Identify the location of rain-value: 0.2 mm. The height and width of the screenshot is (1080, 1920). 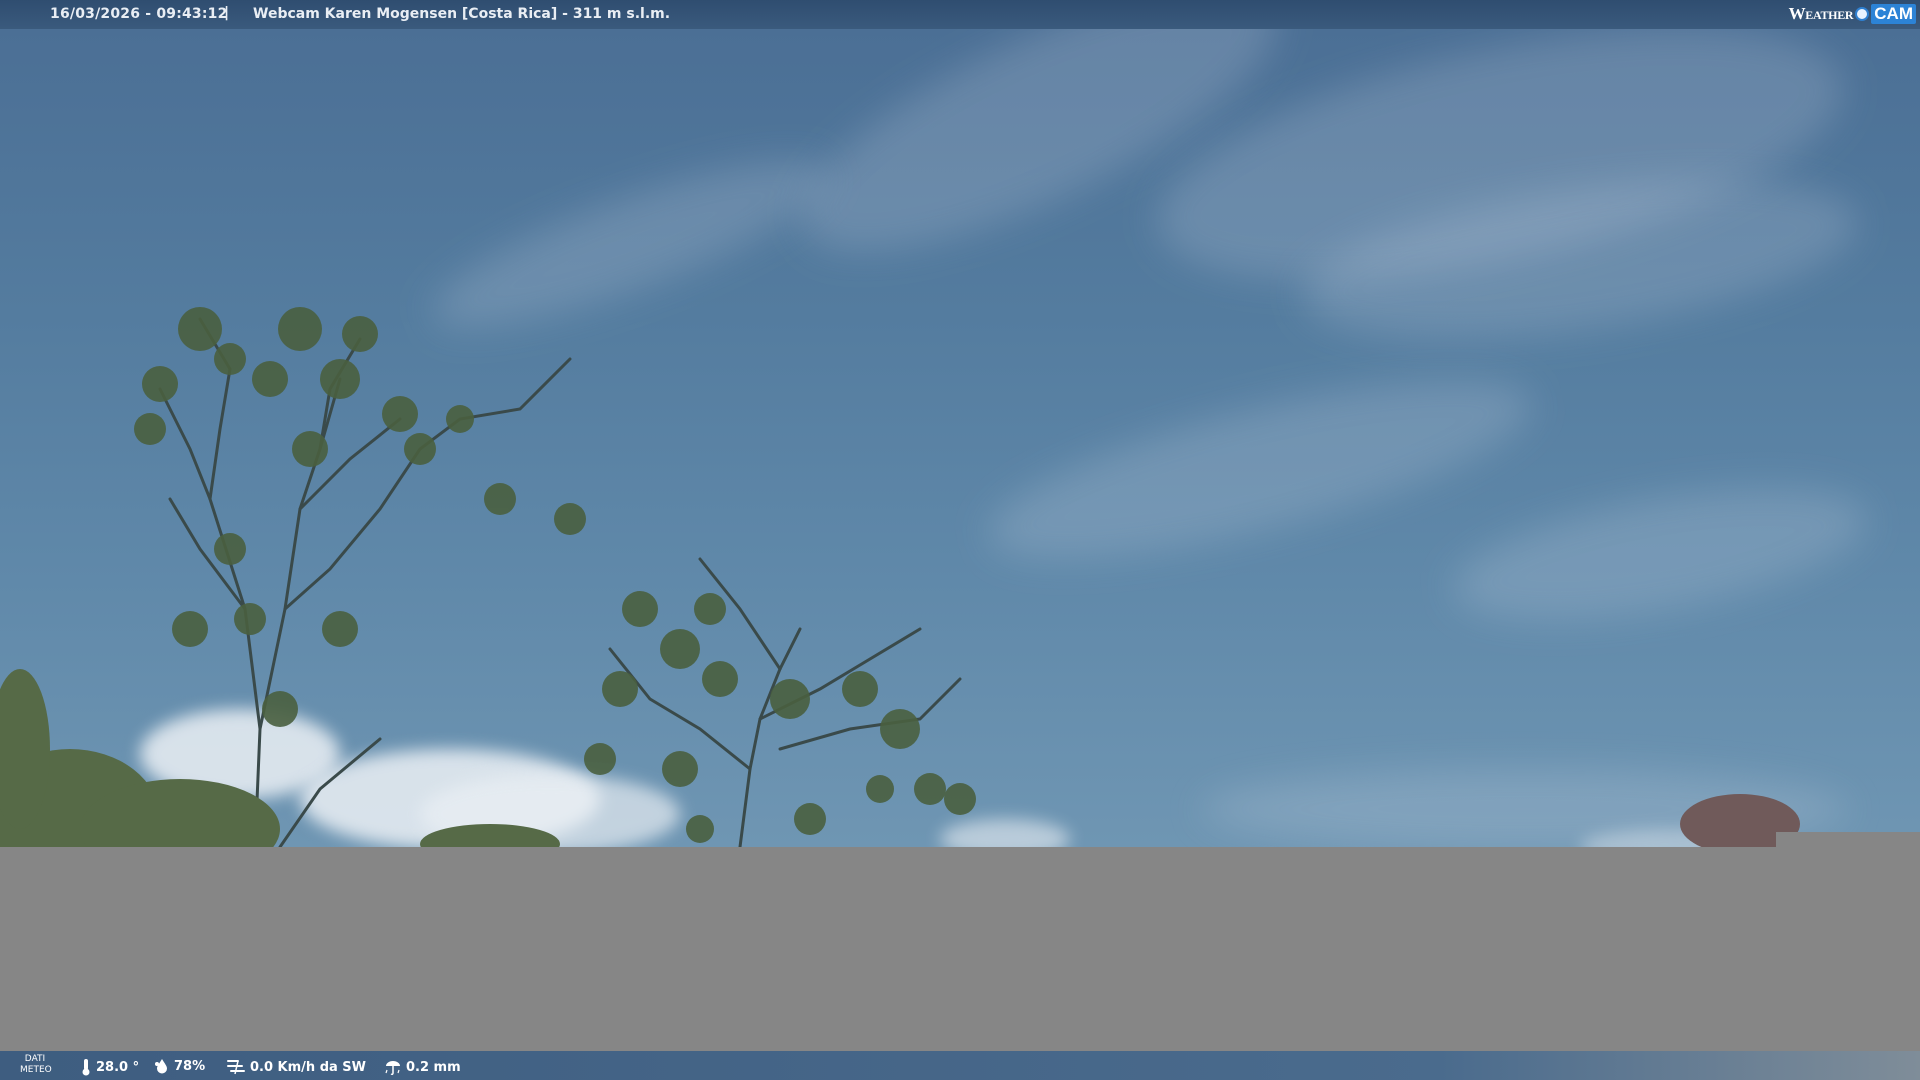
(433, 1067).